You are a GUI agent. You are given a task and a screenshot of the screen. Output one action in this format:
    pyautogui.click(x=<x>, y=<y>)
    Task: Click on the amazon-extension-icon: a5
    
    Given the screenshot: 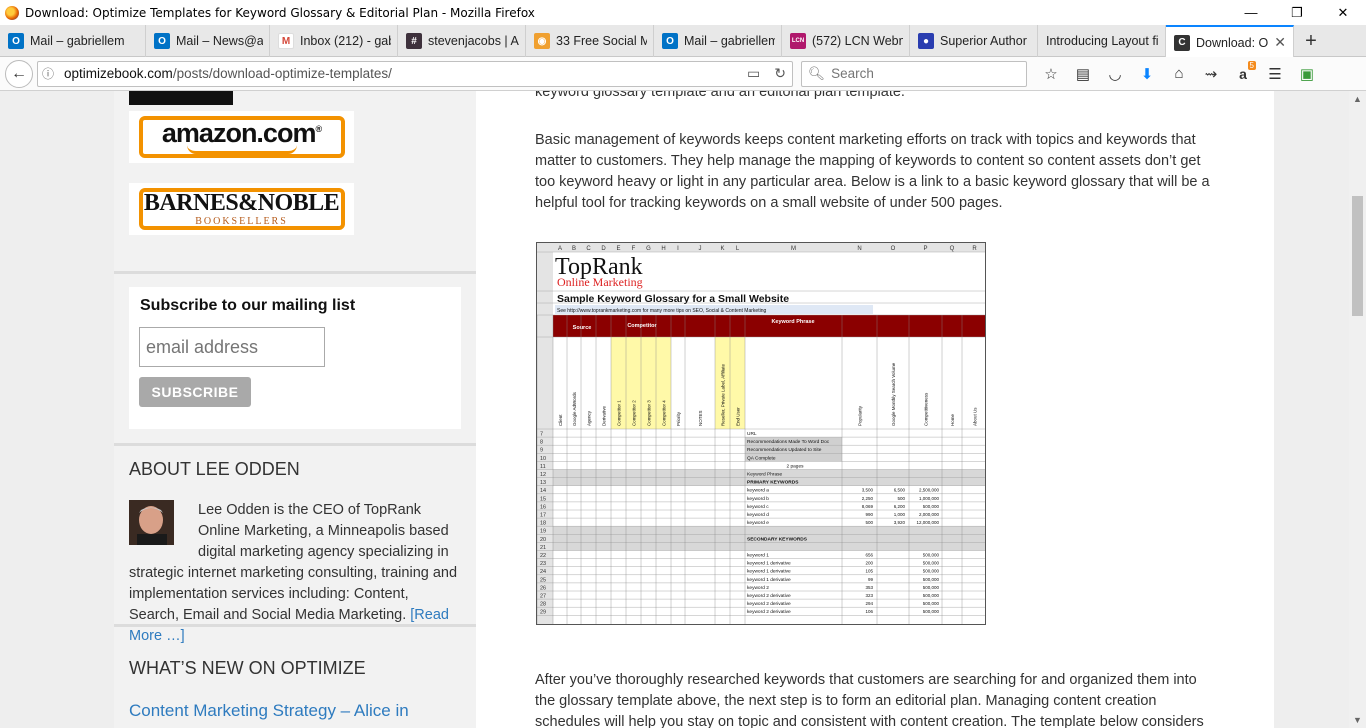 What is the action you would take?
    pyautogui.click(x=1243, y=74)
    